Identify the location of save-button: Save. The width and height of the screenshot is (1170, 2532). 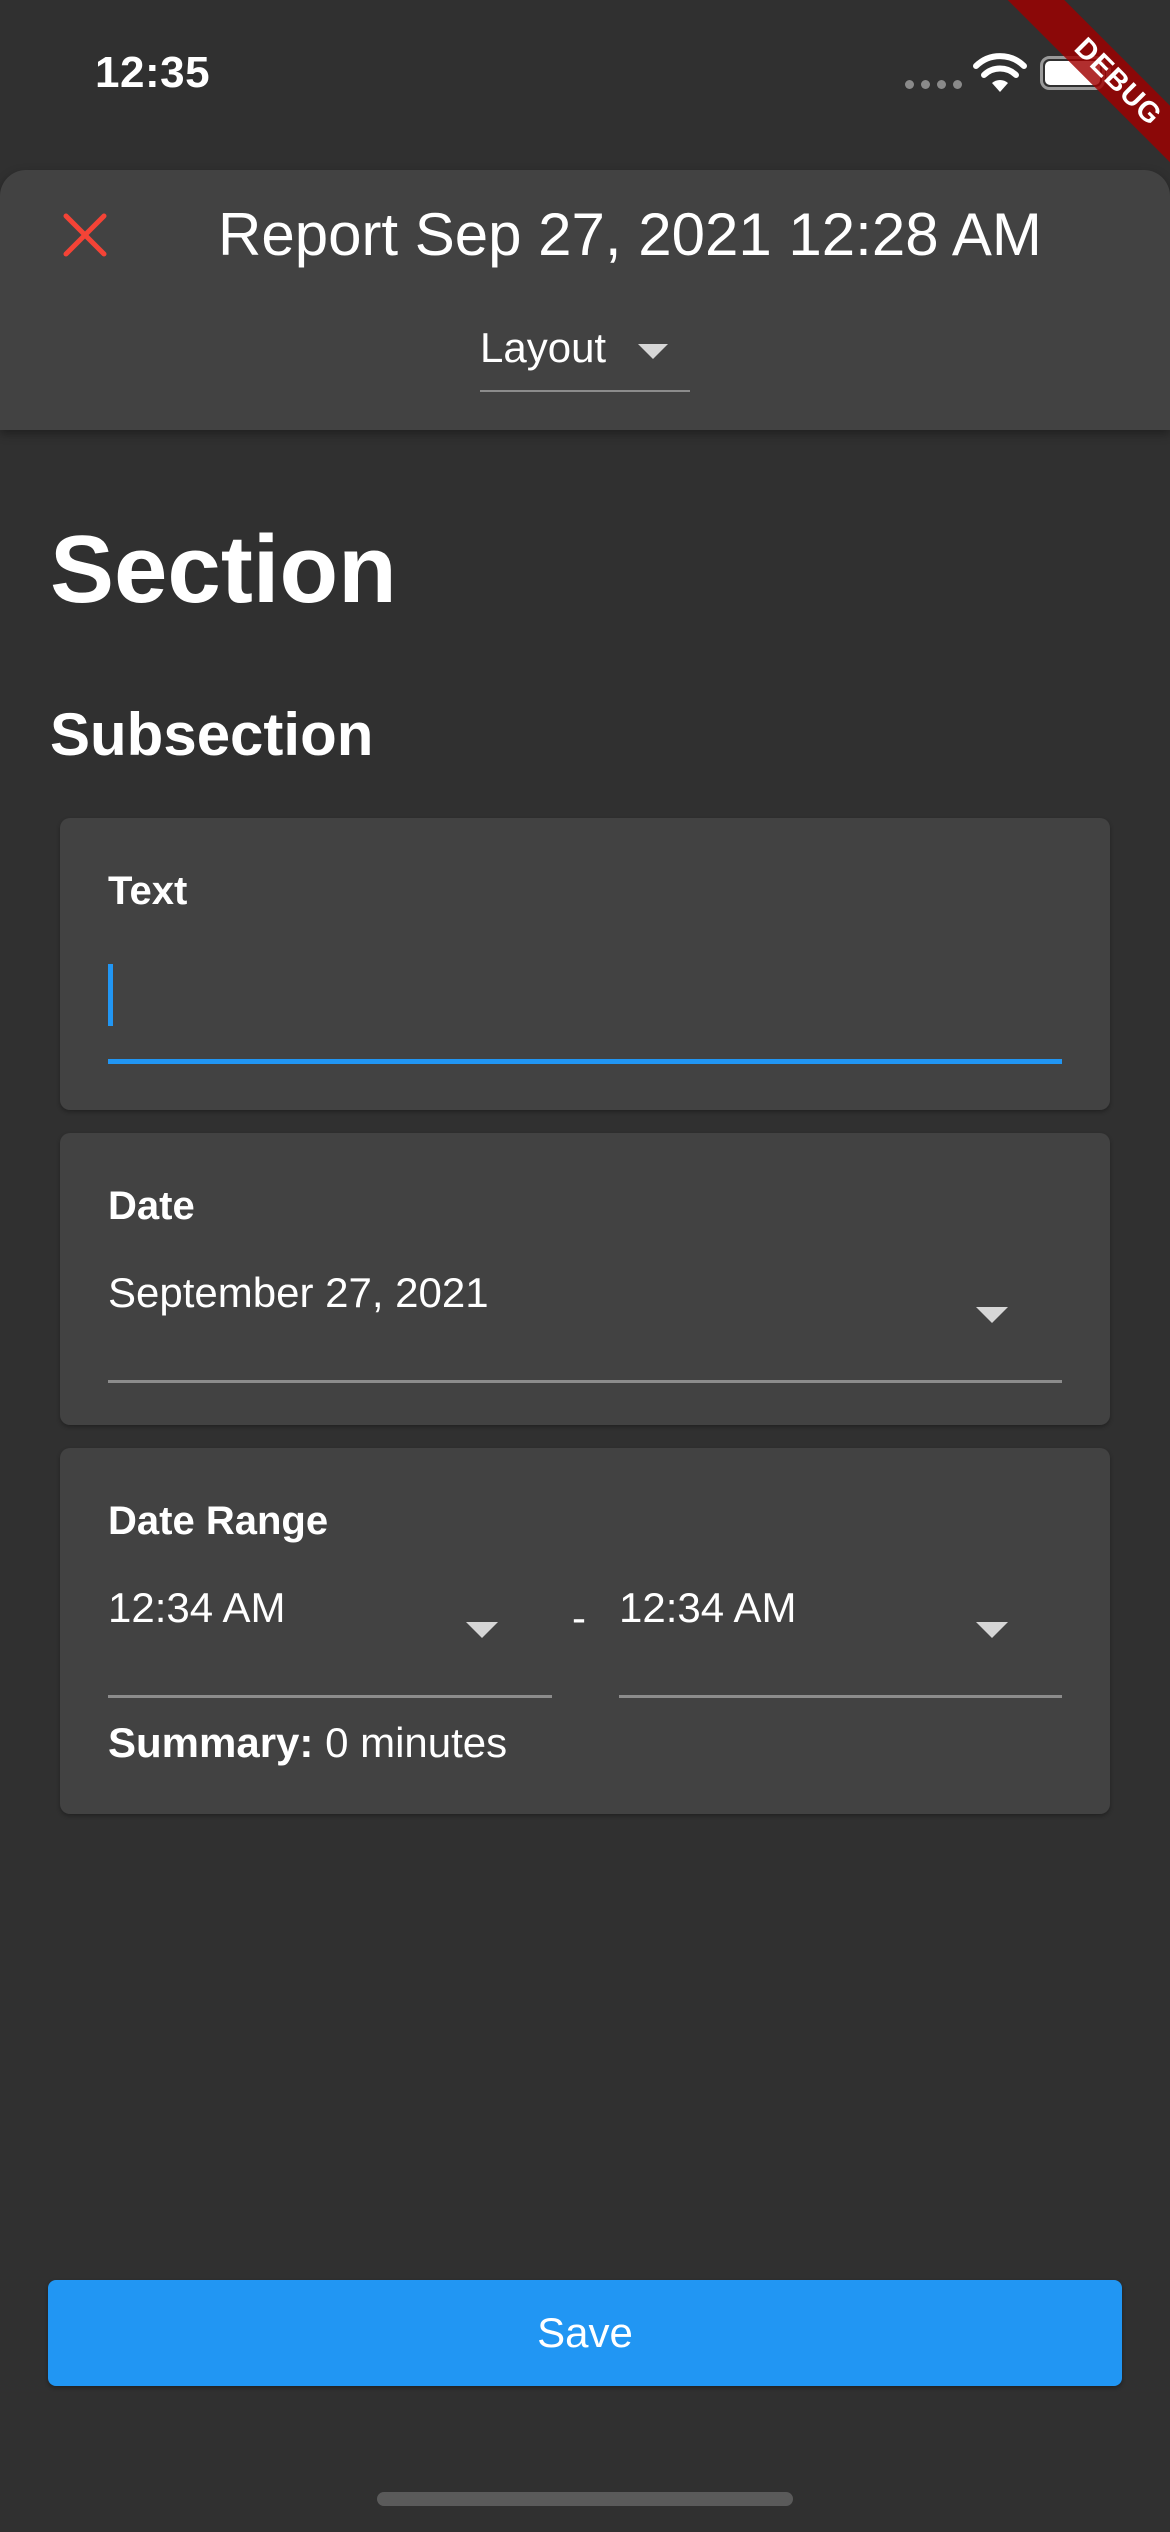
(585, 2333).